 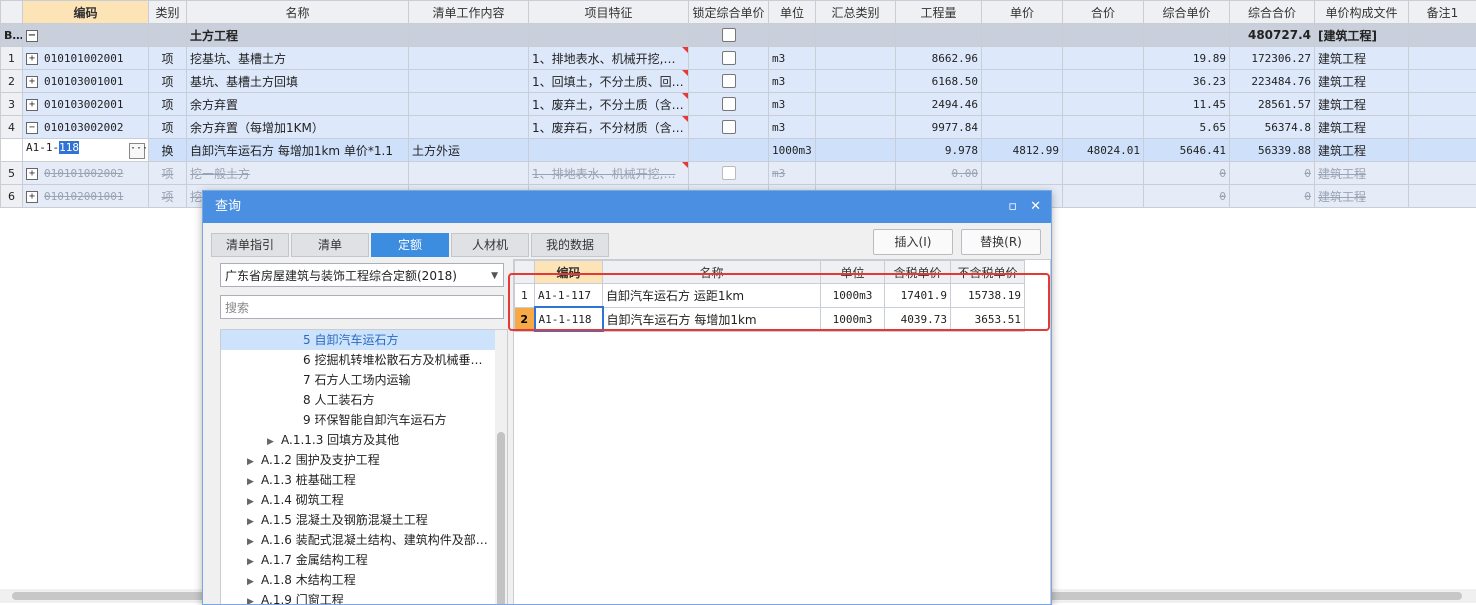 I want to click on tree-node: ▶A.1.1.3 回填方及其他, so click(x=364, y=440).